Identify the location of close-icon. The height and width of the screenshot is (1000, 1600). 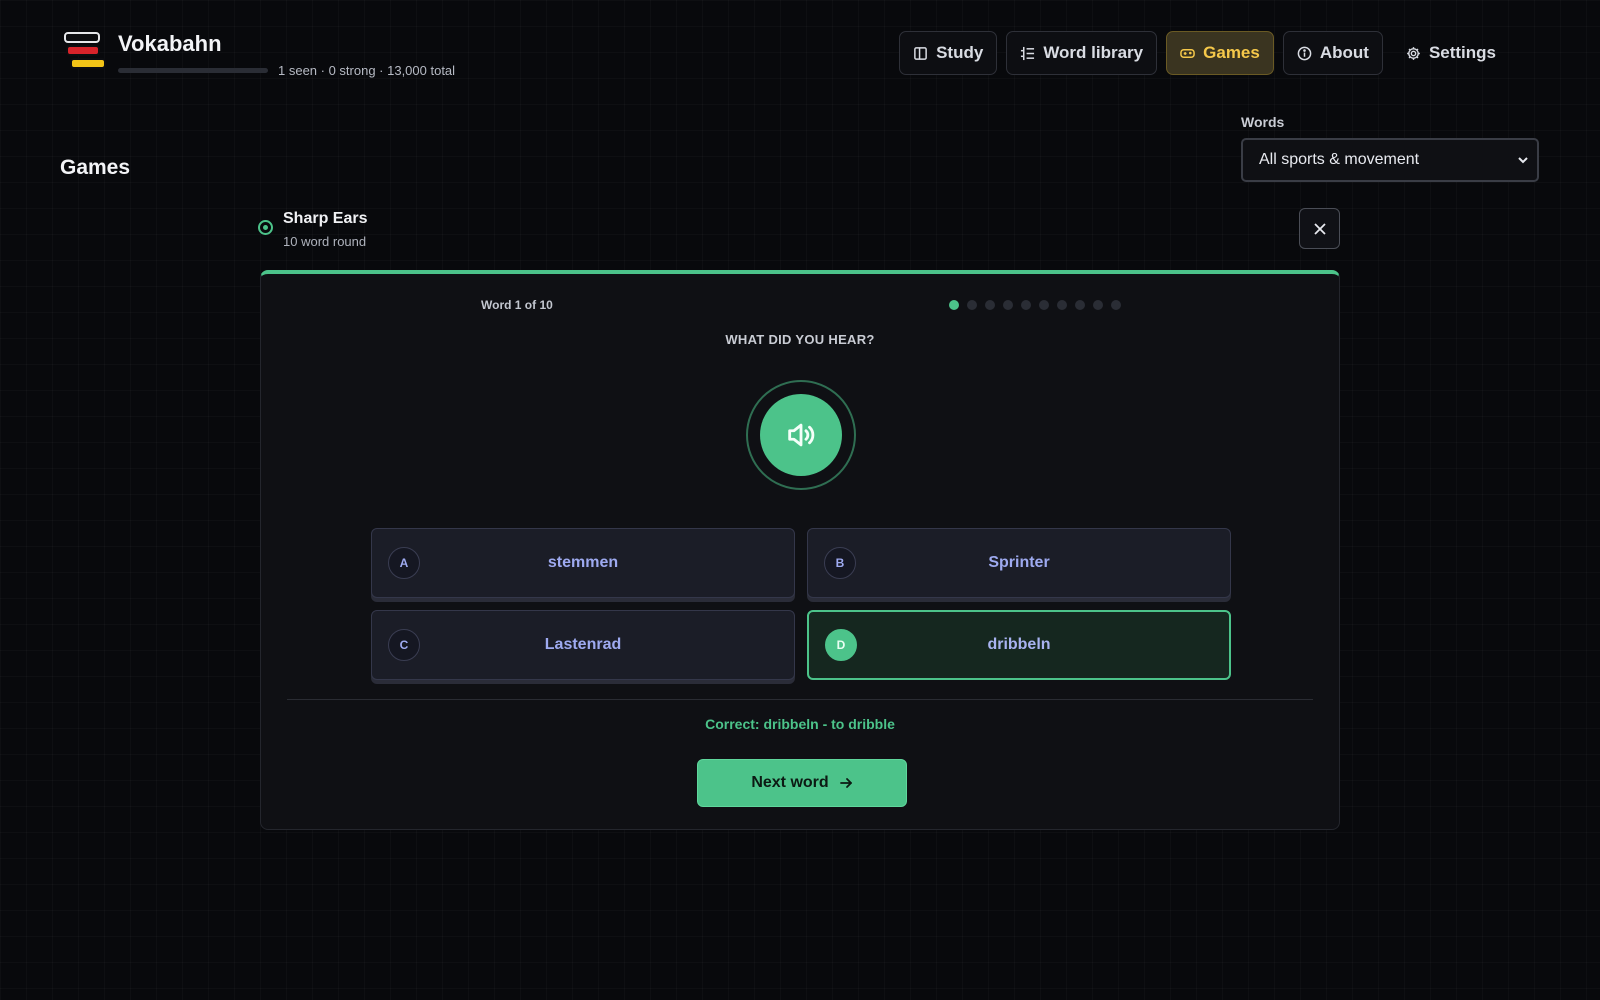
(1319, 228).